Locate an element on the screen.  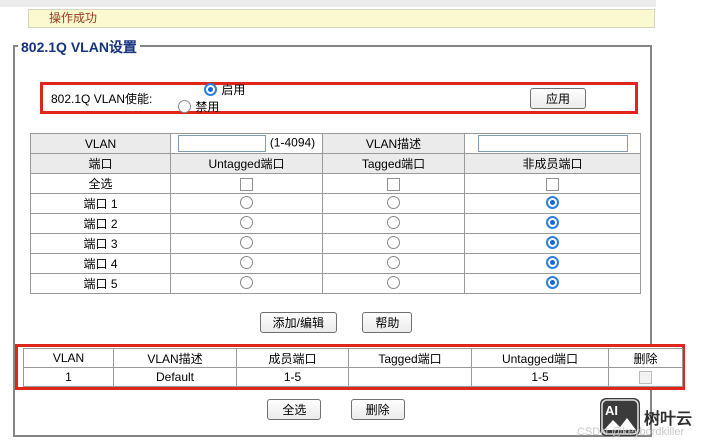
port-row: 端口 4 is located at coordinates (335, 263).